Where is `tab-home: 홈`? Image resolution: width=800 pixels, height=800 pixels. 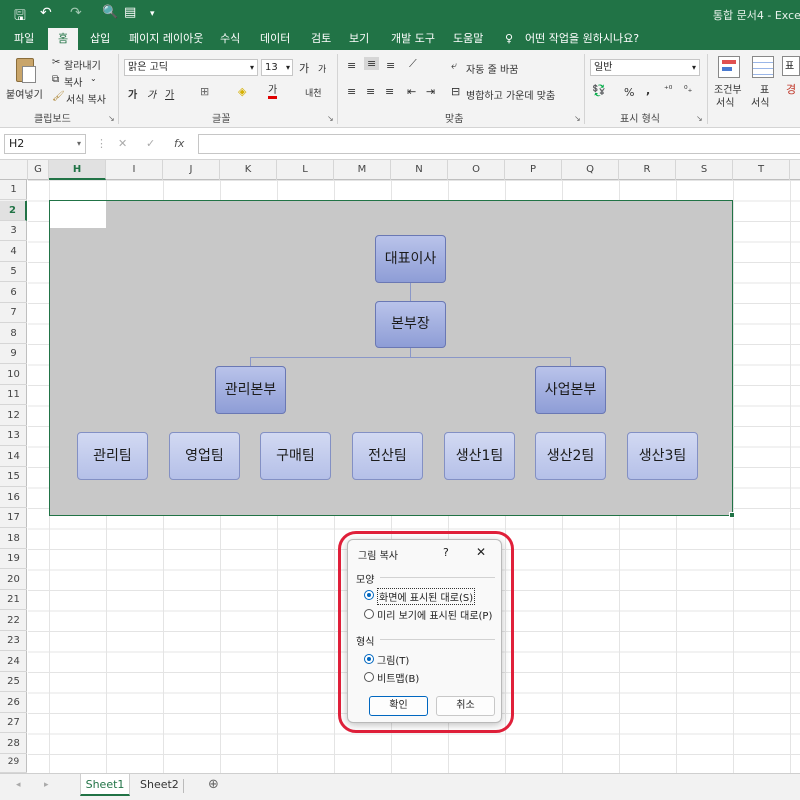 tab-home: 홈 is located at coordinates (63, 39).